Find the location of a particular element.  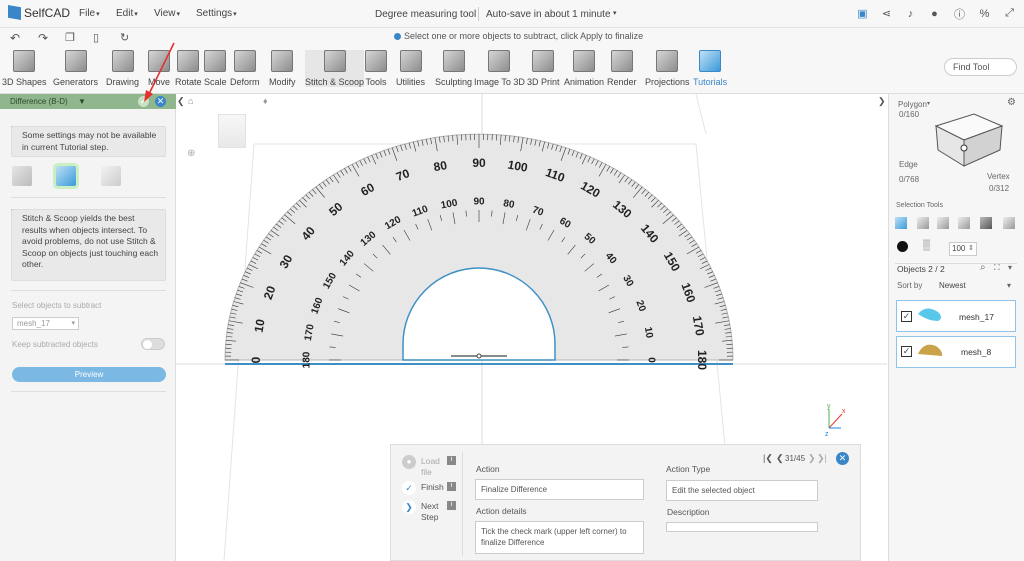

tool-3d-shapes: 3D Shapes is located at coordinates (24, 68).